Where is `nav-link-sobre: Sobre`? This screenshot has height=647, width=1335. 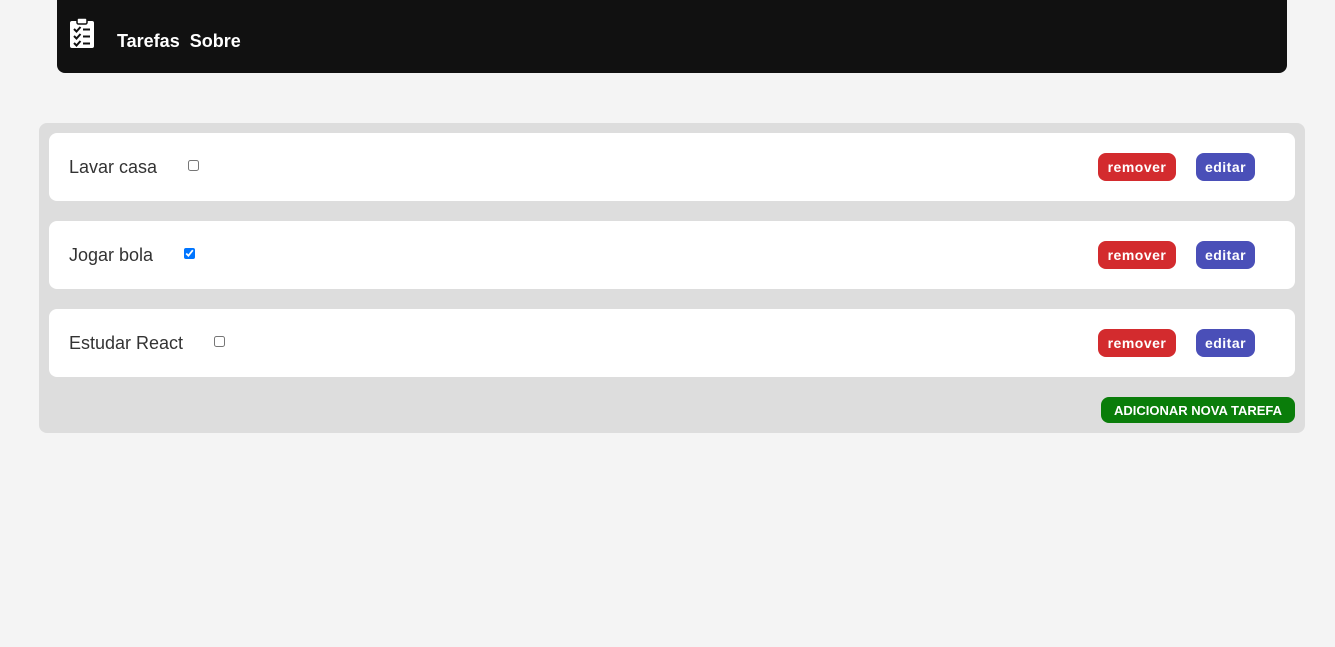 nav-link-sobre: Sobre is located at coordinates (215, 41).